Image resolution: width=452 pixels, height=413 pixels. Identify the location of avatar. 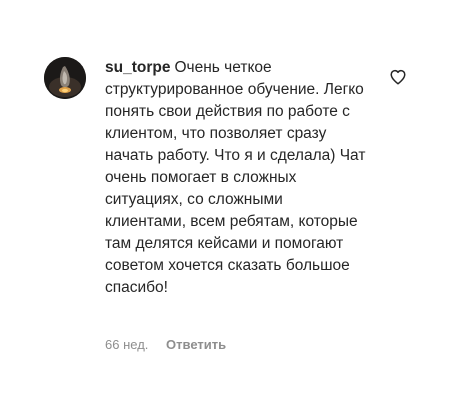
(65, 78).